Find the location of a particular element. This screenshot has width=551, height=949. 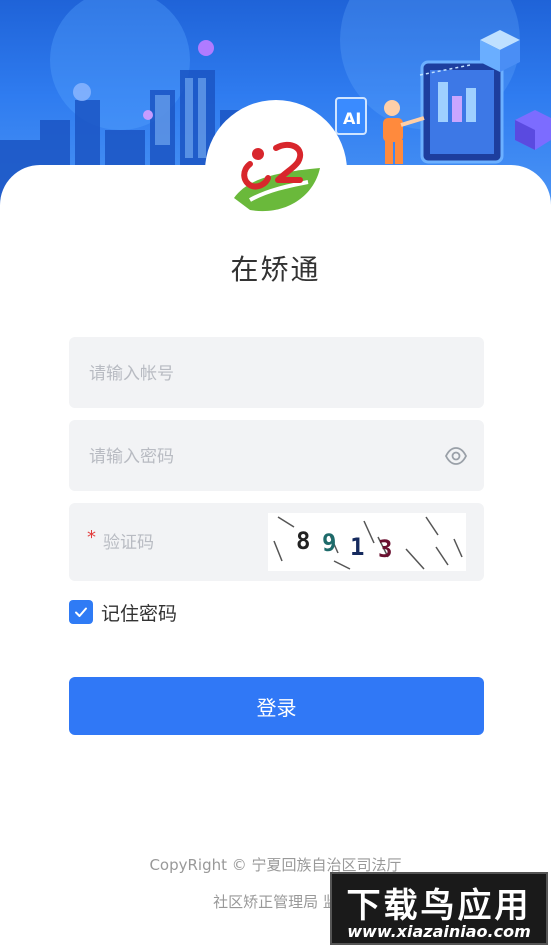

app-title: 在矫通 is located at coordinates (275, 269).